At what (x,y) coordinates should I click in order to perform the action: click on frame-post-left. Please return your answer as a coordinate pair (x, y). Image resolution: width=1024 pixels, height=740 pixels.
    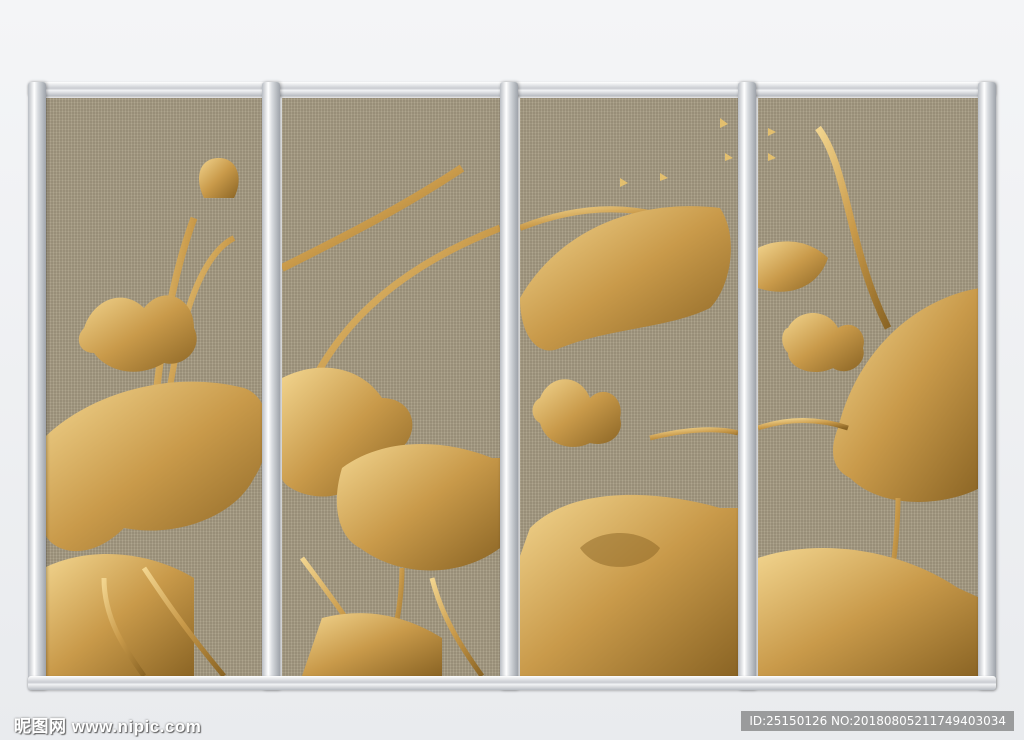
    Looking at the image, I should click on (37, 386).